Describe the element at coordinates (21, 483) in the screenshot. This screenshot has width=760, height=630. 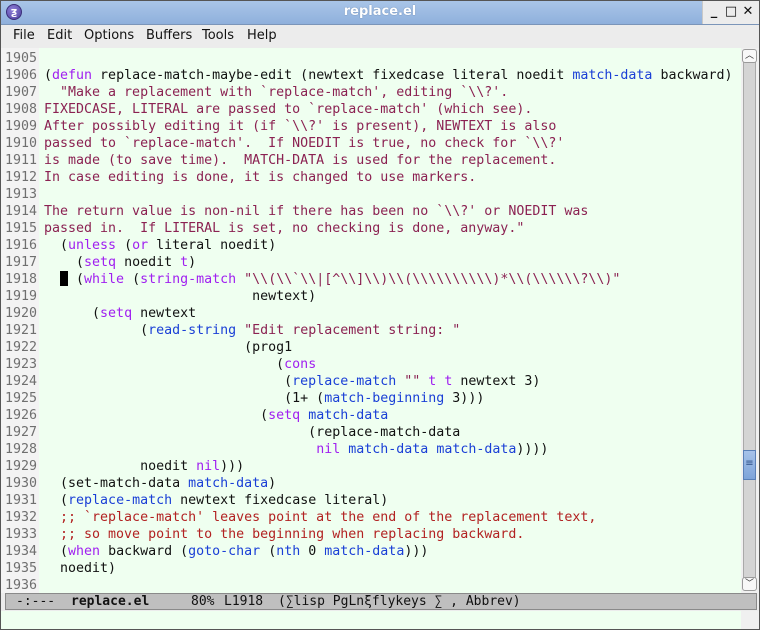
I see `line-number: 1930` at that location.